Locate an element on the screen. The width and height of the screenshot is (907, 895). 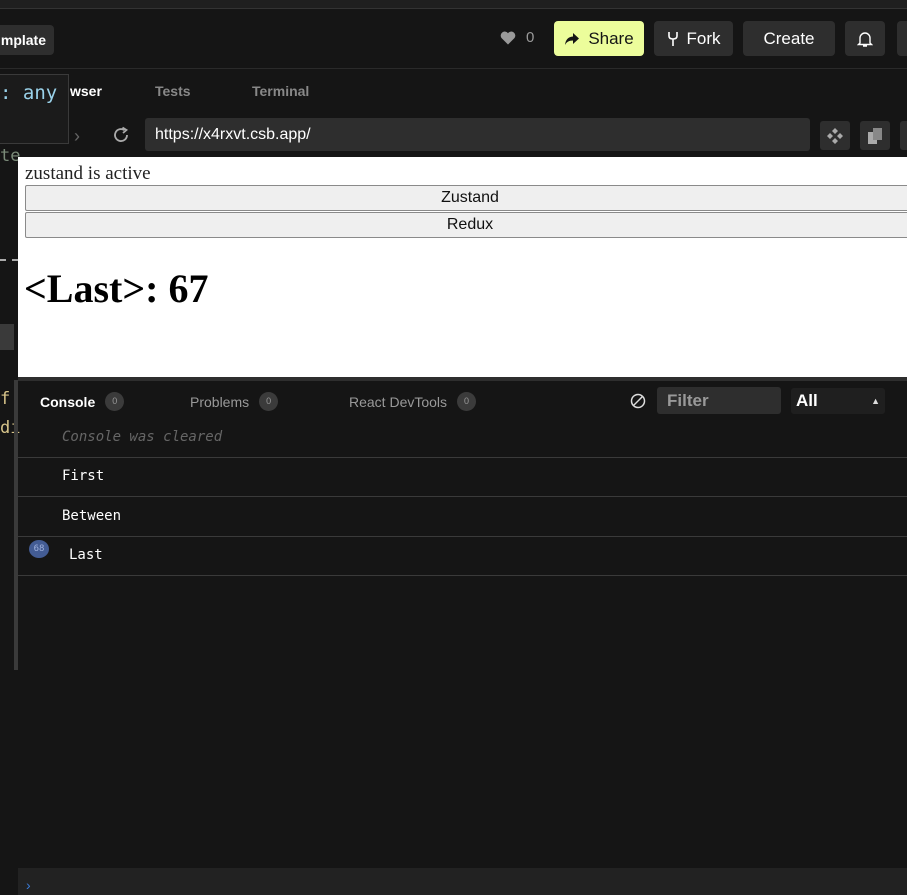
fork-icon is located at coordinates (672, 38).